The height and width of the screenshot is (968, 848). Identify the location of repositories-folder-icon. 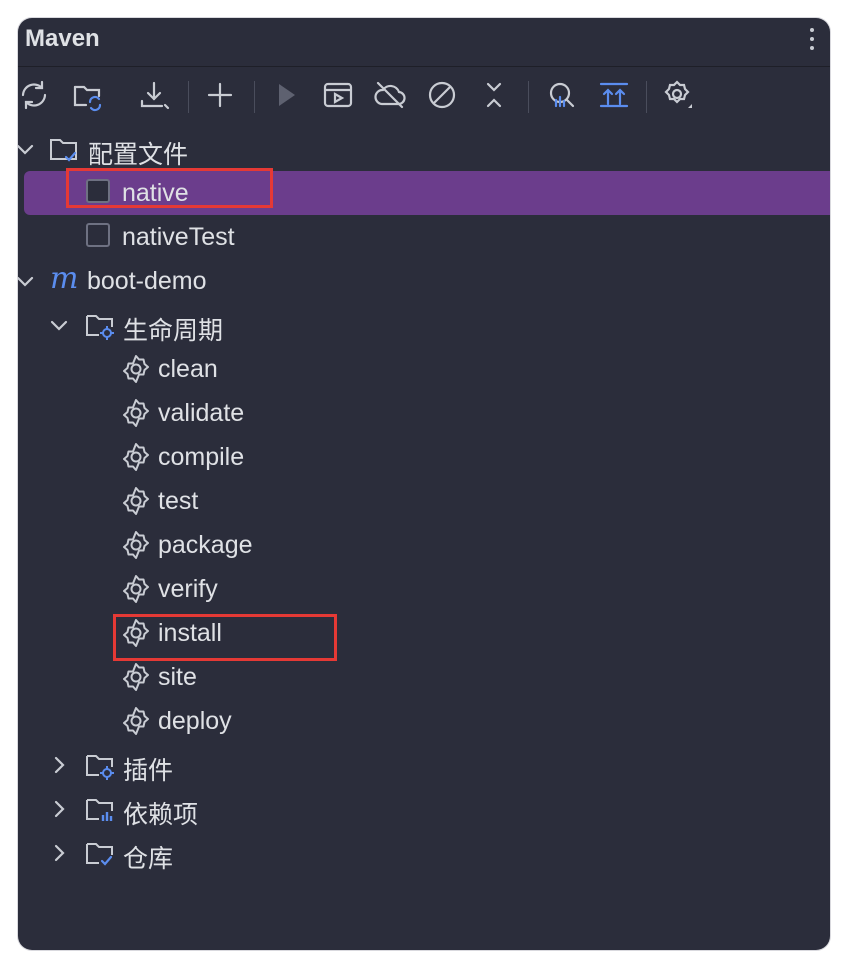
(99, 854).